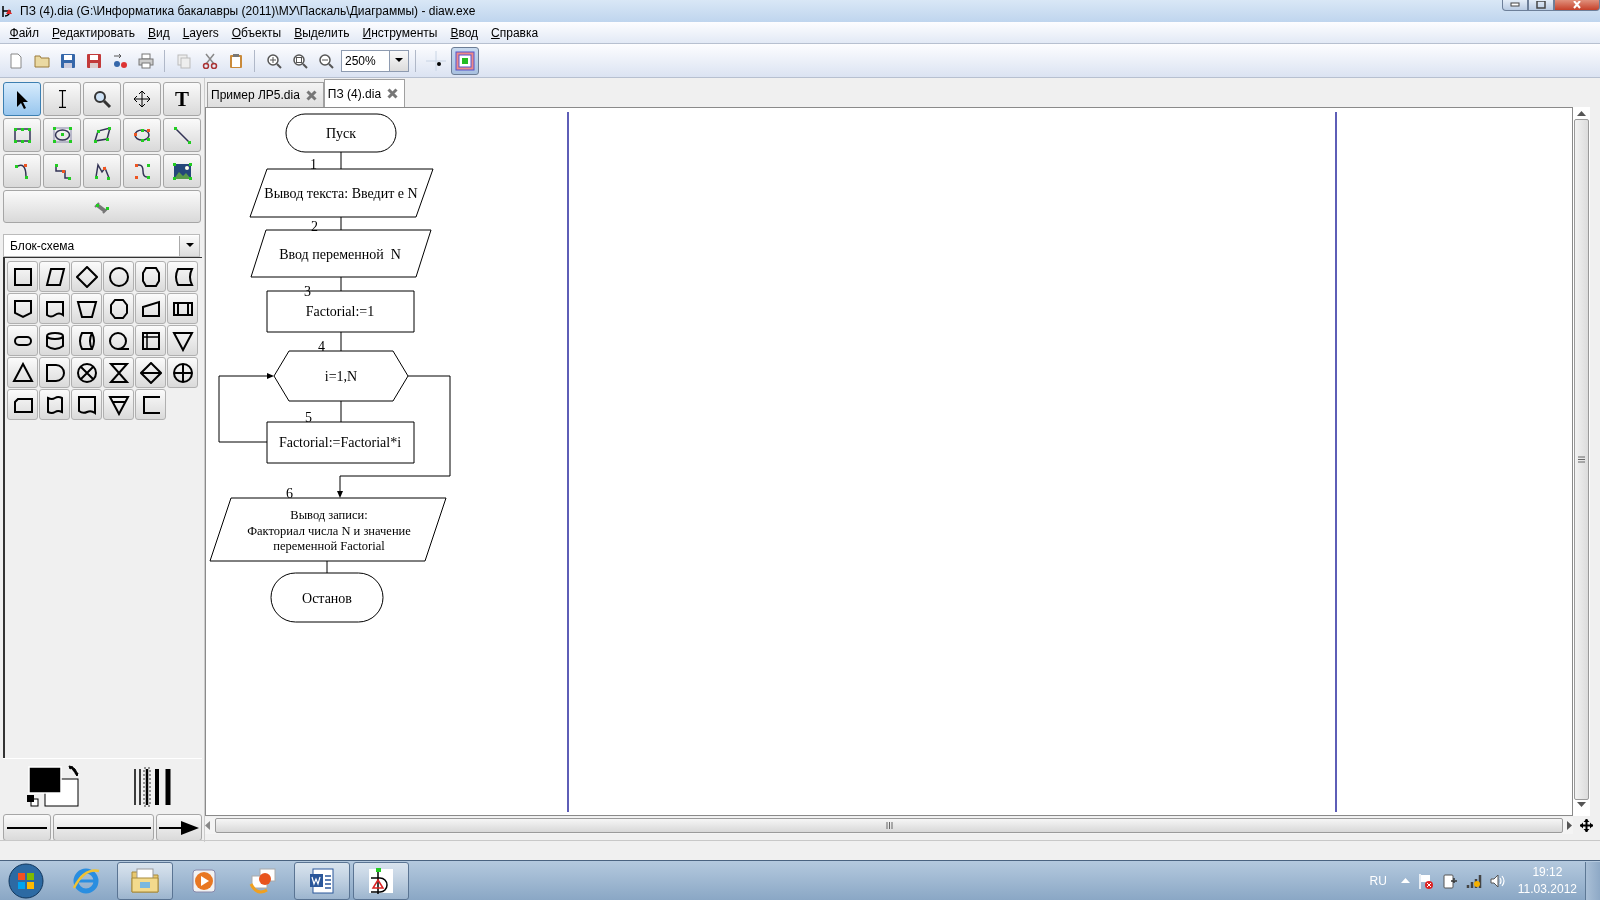 The width and height of the screenshot is (1600, 900). Describe the element at coordinates (248, 11) in the screenshot. I see `window-title: ПЗ (4).dia (G:\Информатика бакалавры (2011)\МУ\Паскаль\Диаграммы) - diaw.exe` at that location.